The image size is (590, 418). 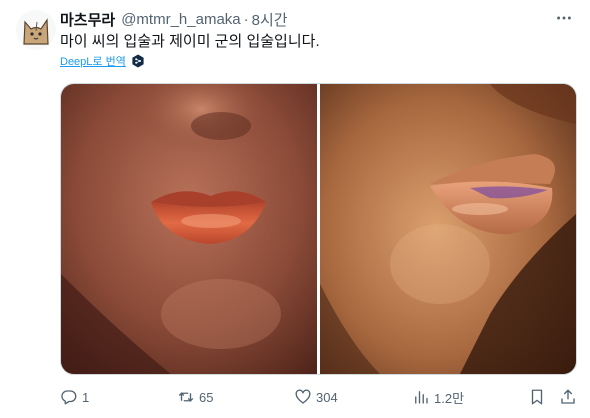 I want to click on share-button, so click(x=568, y=397).